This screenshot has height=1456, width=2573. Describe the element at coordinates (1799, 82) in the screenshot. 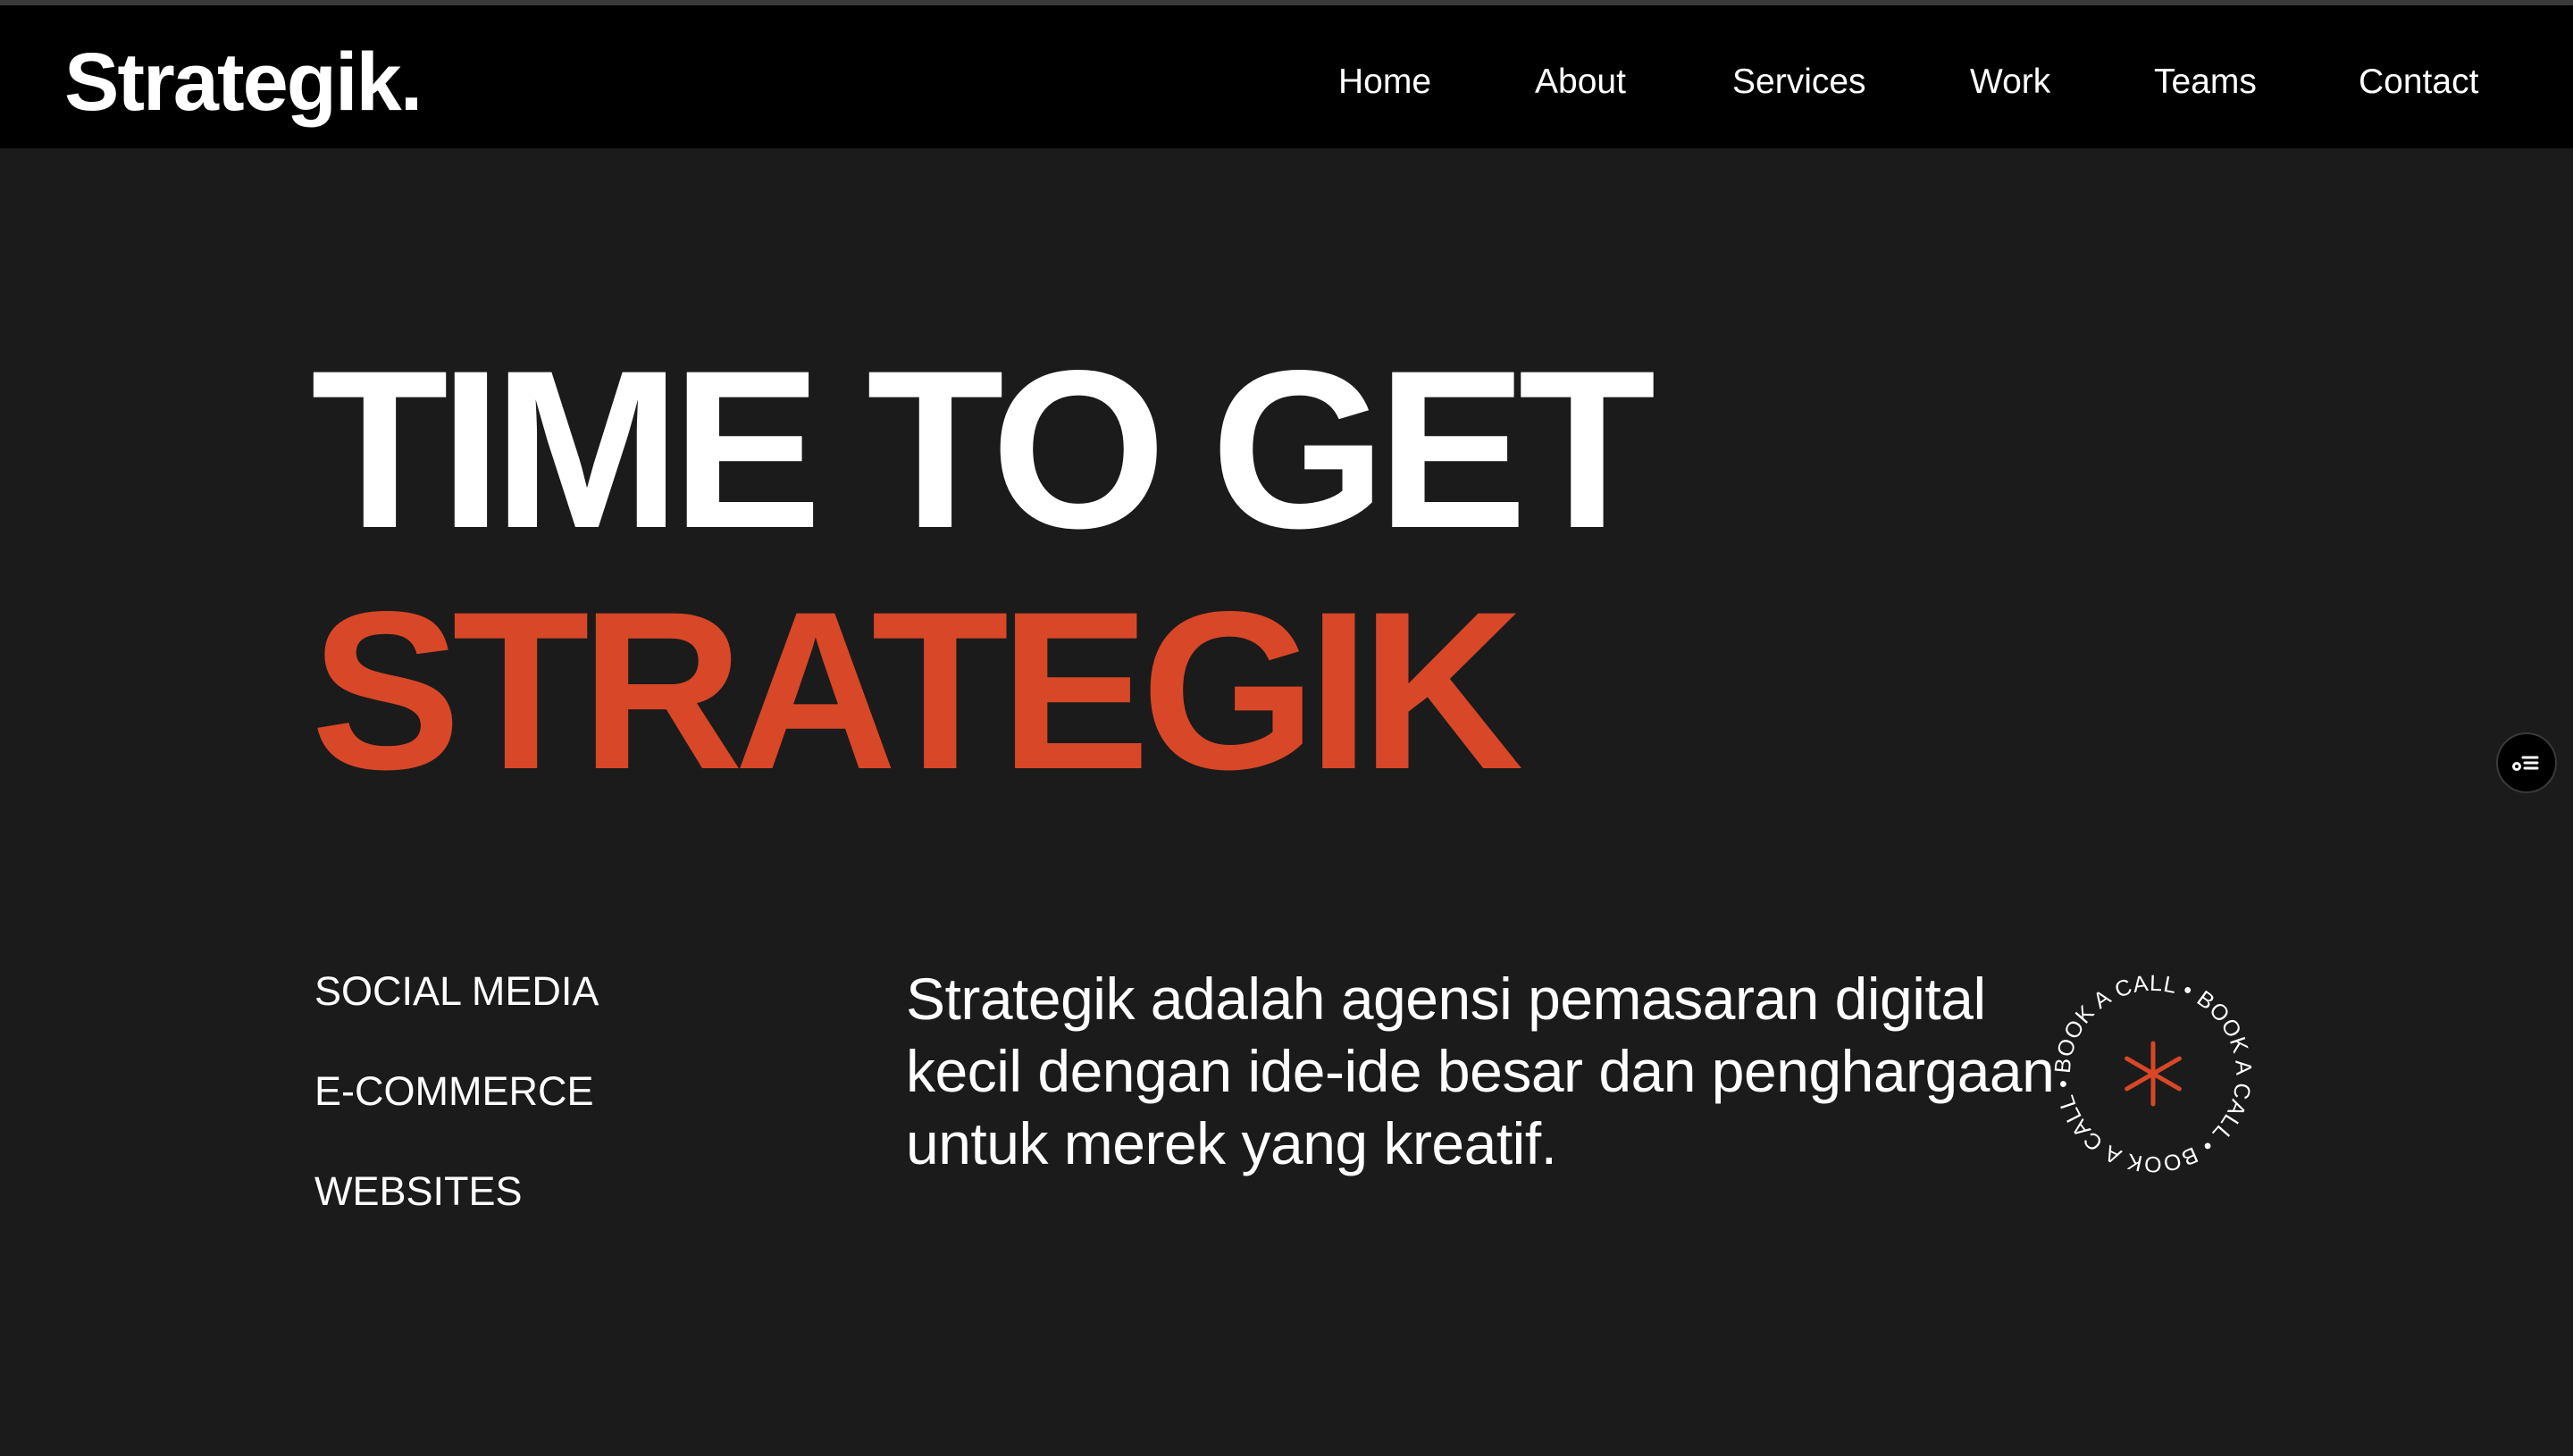

I see `nav-services: Services` at that location.